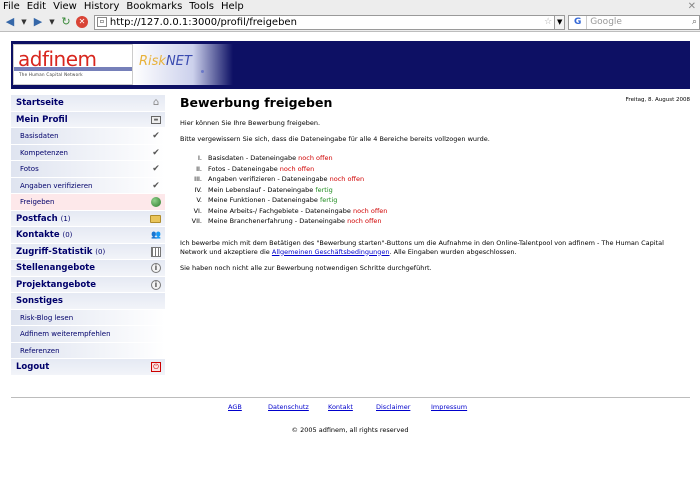  I want to click on statistics-icon, so click(156, 251).